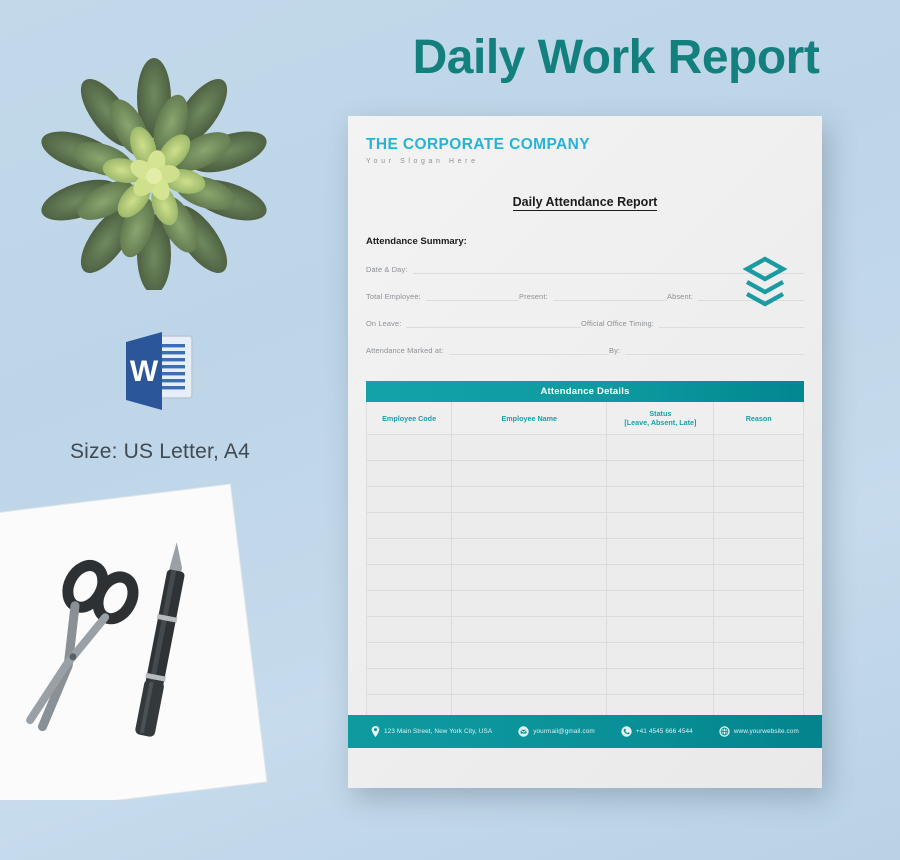 This screenshot has width=900, height=860. What do you see at coordinates (585, 391) in the screenshot?
I see `table-banner: Attendance Details` at bounding box center [585, 391].